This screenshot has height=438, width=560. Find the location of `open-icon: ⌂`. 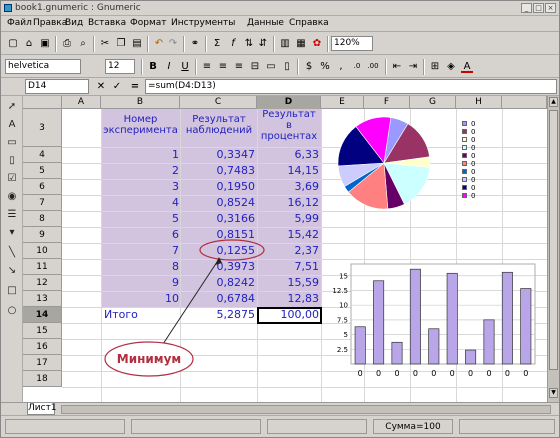

open-icon: ⌂ is located at coordinates (29, 43).